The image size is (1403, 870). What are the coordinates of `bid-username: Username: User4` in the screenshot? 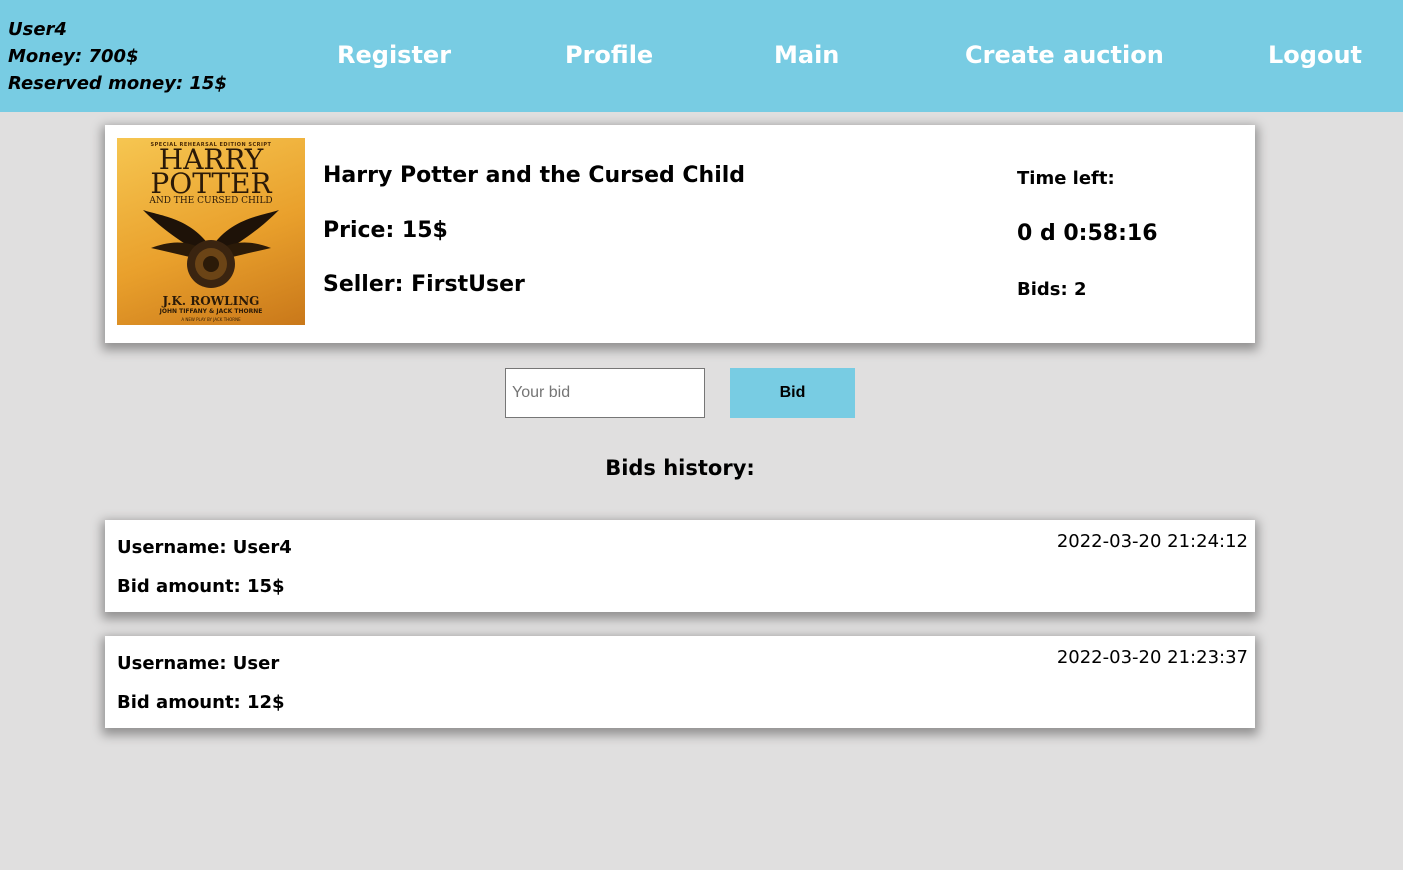 It's located at (204, 547).